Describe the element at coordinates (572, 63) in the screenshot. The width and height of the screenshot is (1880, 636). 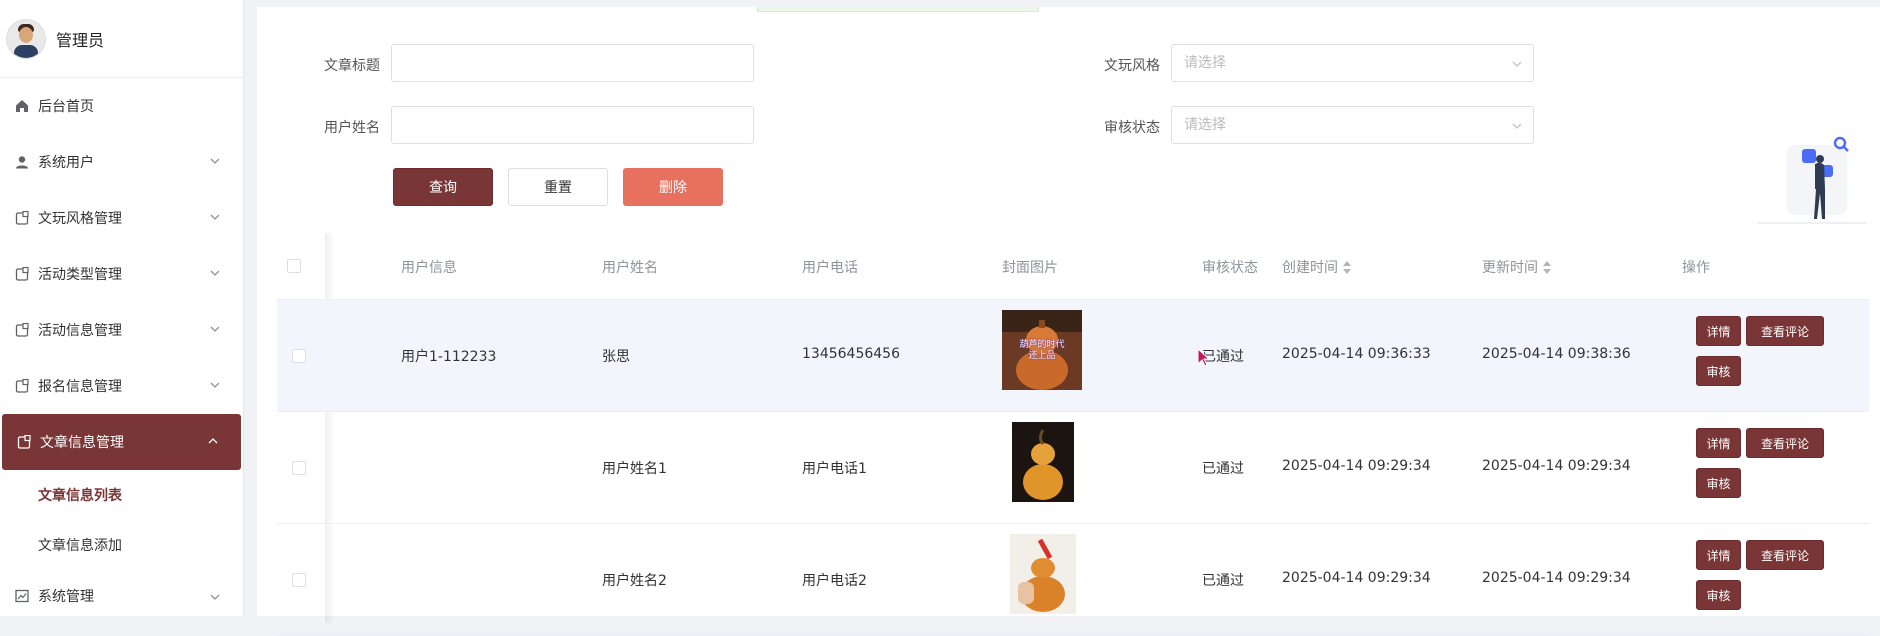
I see `article-title-input` at that location.